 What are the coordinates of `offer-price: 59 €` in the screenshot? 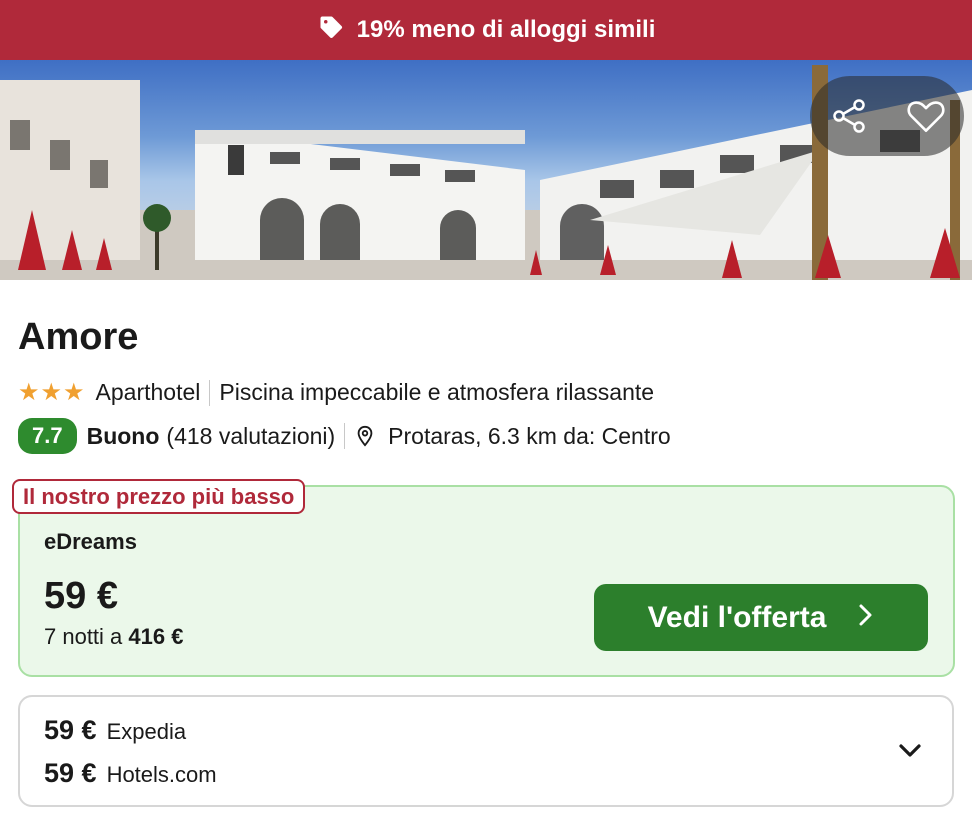 It's located at (81, 596).